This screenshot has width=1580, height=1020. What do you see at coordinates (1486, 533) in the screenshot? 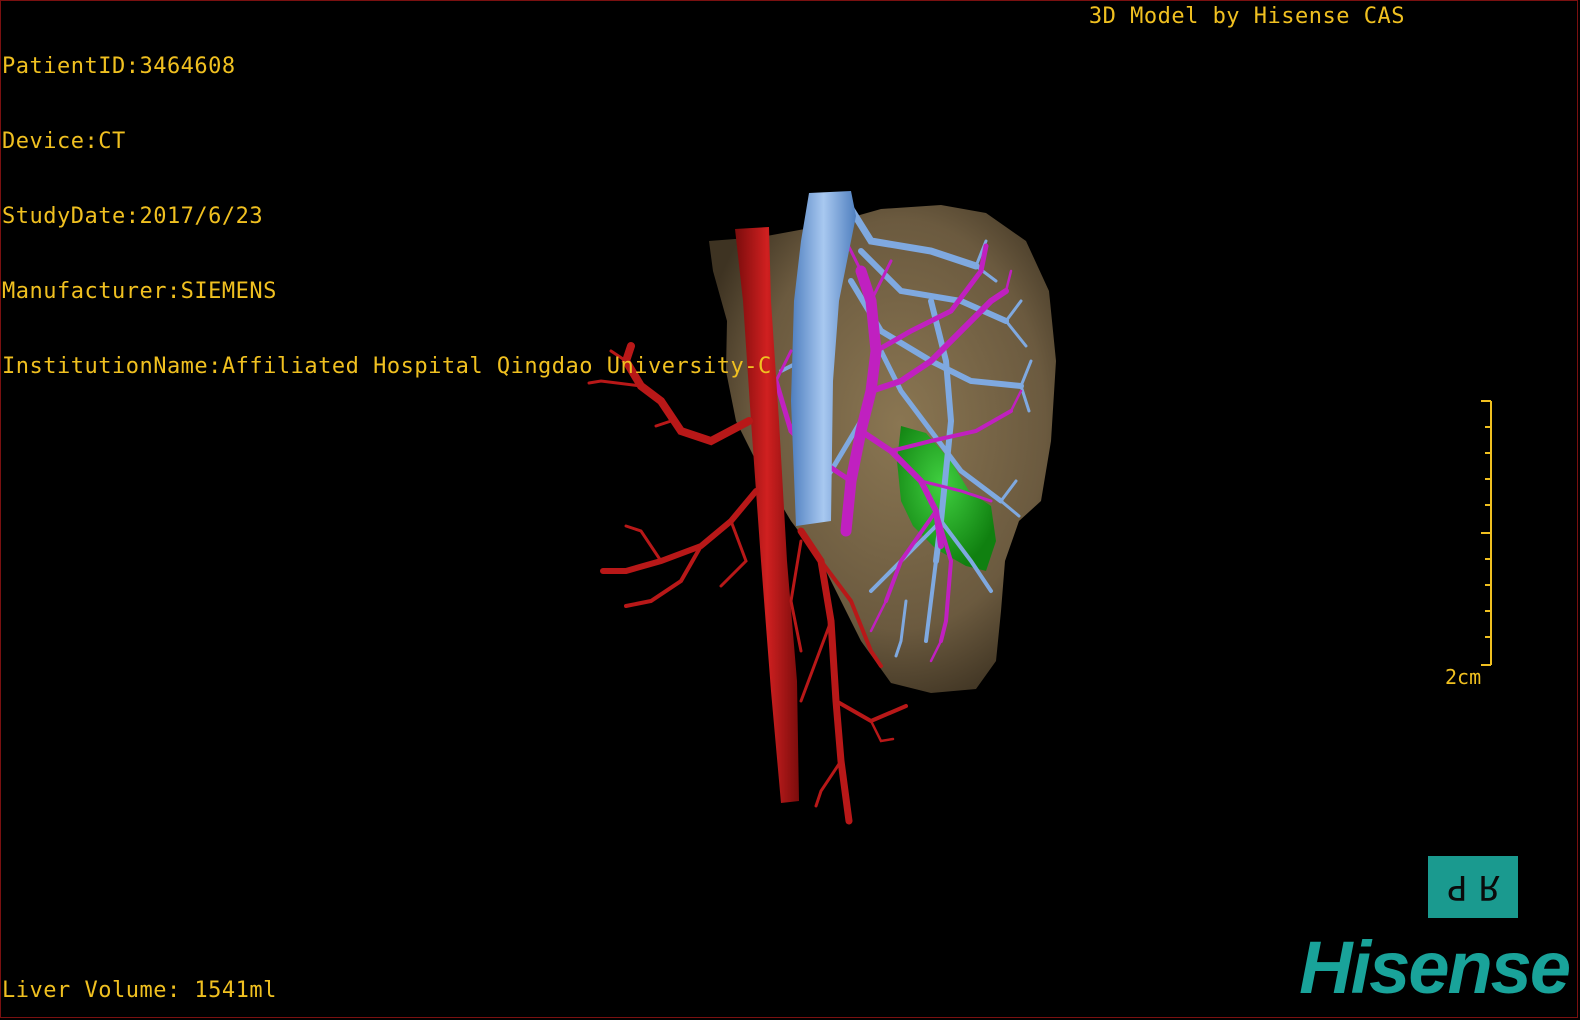
I see `scale-bar` at bounding box center [1486, 533].